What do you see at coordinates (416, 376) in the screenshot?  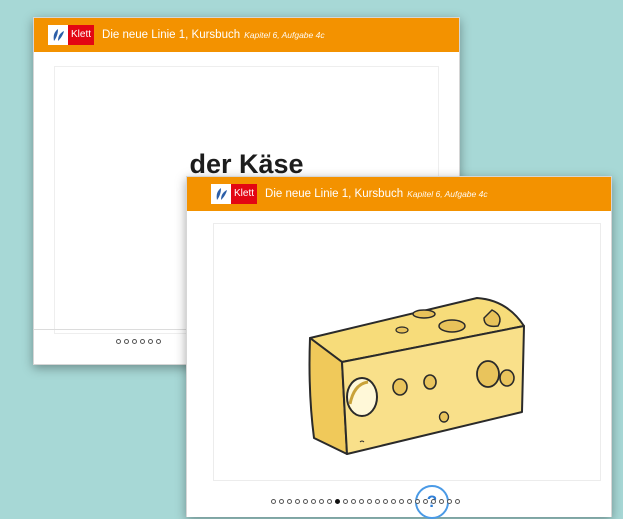 I see `cheese-image` at bounding box center [416, 376].